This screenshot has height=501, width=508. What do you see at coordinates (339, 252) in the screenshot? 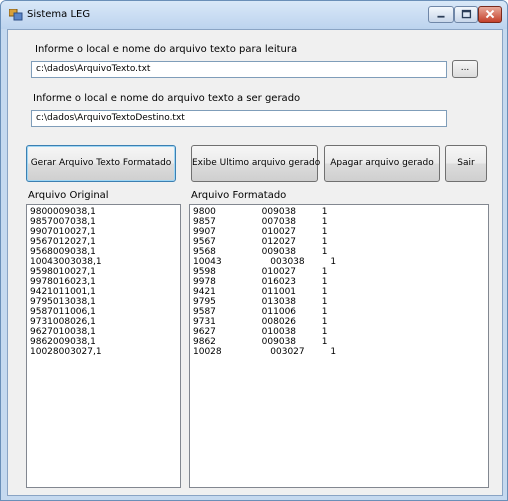
I see `list-item: 9568 009038 1` at bounding box center [339, 252].